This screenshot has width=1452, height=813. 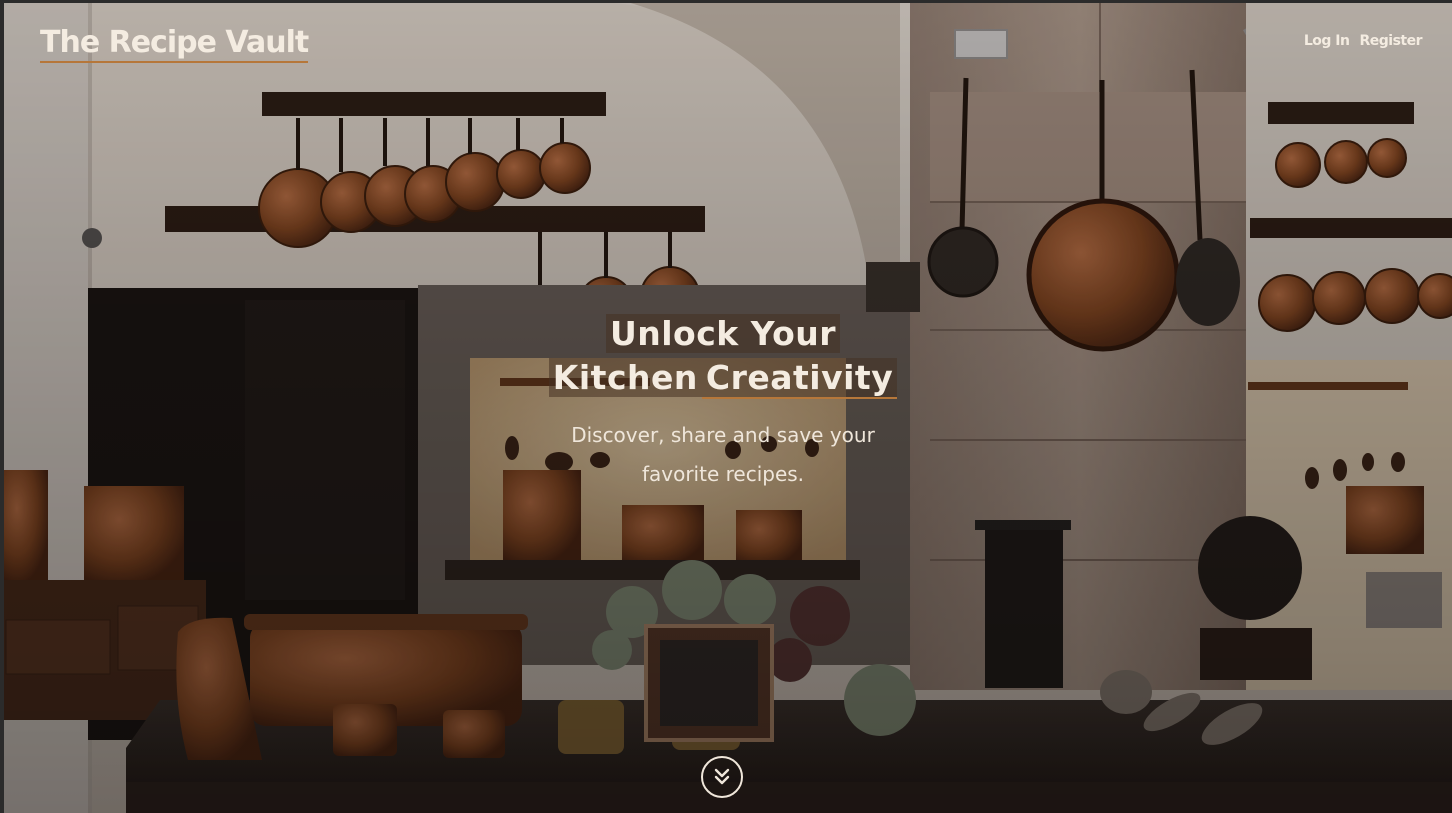 What do you see at coordinates (723, 435) in the screenshot?
I see `hero-subtitle-line1: Discover, share and save your` at bounding box center [723, 435].